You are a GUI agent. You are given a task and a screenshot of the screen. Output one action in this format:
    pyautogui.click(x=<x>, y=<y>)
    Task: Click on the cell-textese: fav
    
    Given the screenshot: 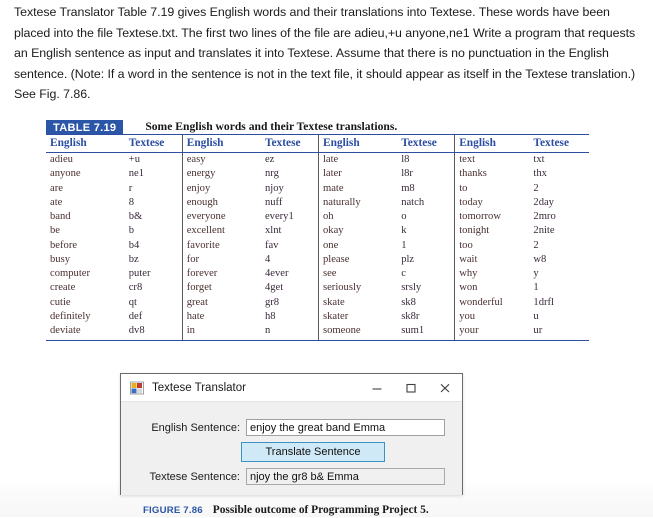 What is the action you would take?
    pyautogui.click(x=271, y=245)
    